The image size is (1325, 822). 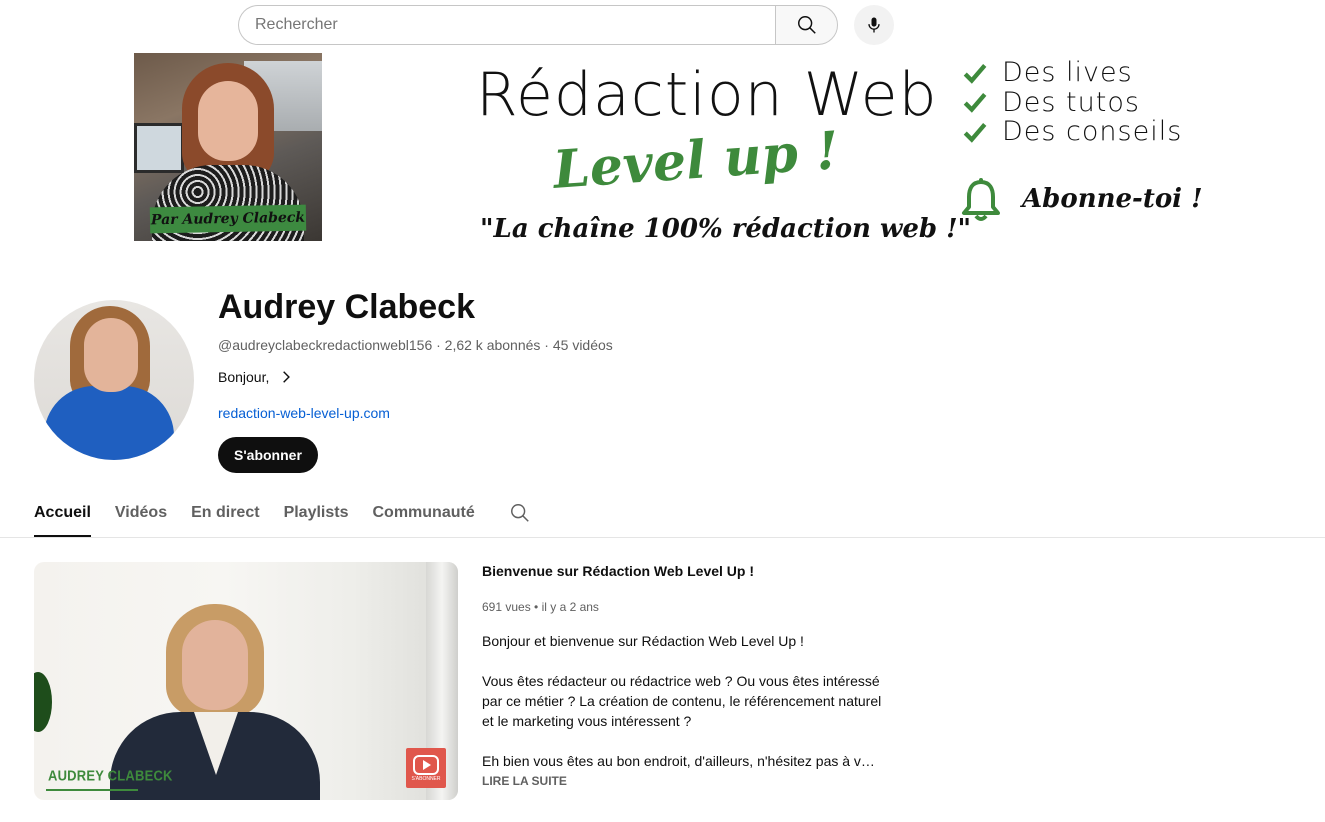 I want to click on checklist-item: Des tutos, so click(x=1072, y=102).